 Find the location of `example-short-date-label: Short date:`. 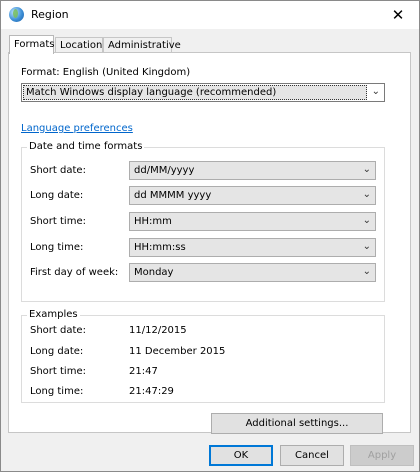

example-short-date-label: Short date: is located at coordinates (58, 330).